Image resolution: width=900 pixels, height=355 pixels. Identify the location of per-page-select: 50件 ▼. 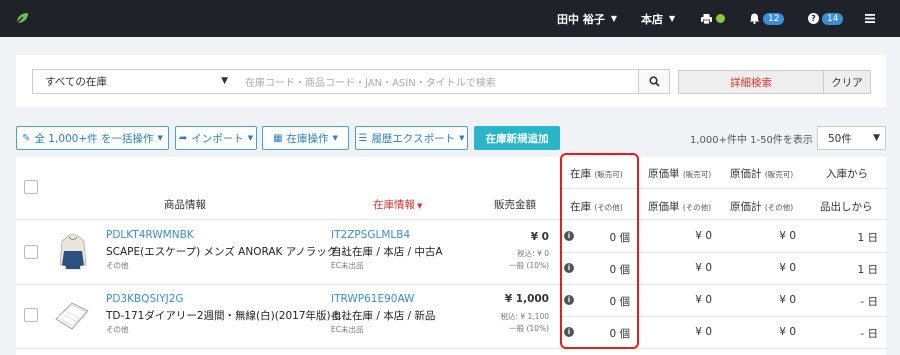
(851, 138).